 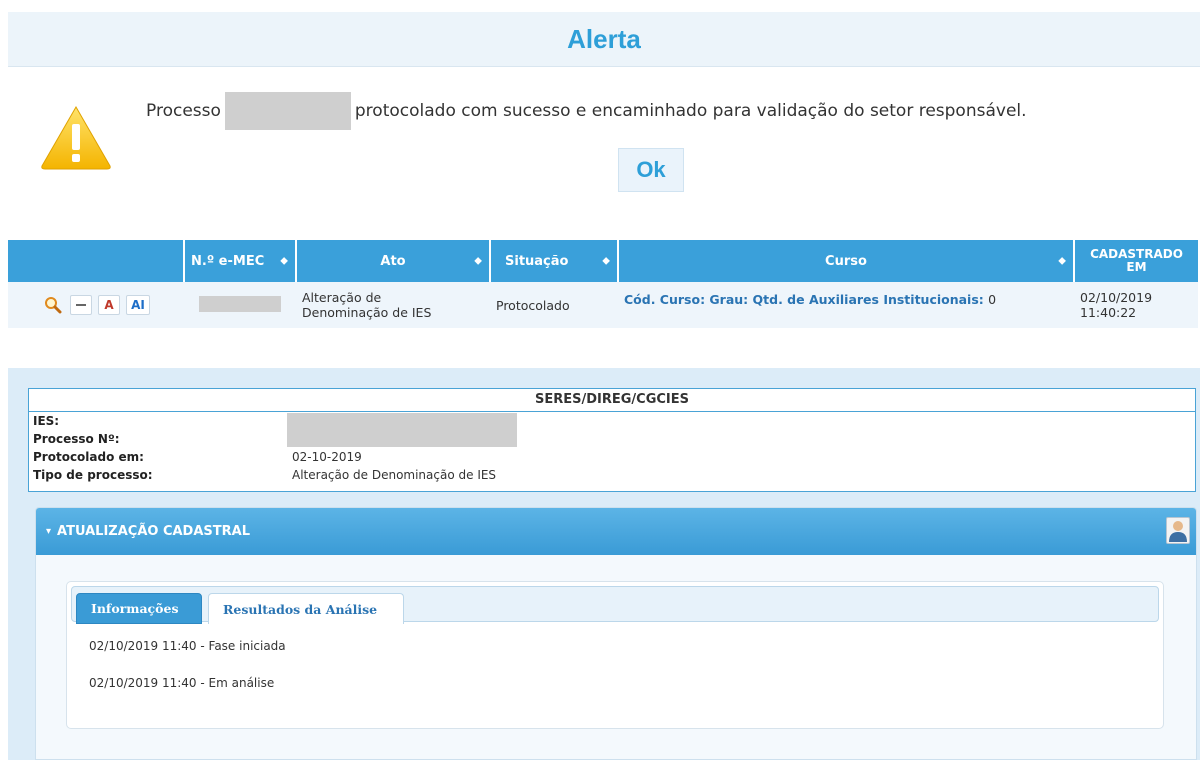 What do you see at coordinates (76, 137) in the screenshot?
I see `warning-icon` at bounding box center [76, 137].